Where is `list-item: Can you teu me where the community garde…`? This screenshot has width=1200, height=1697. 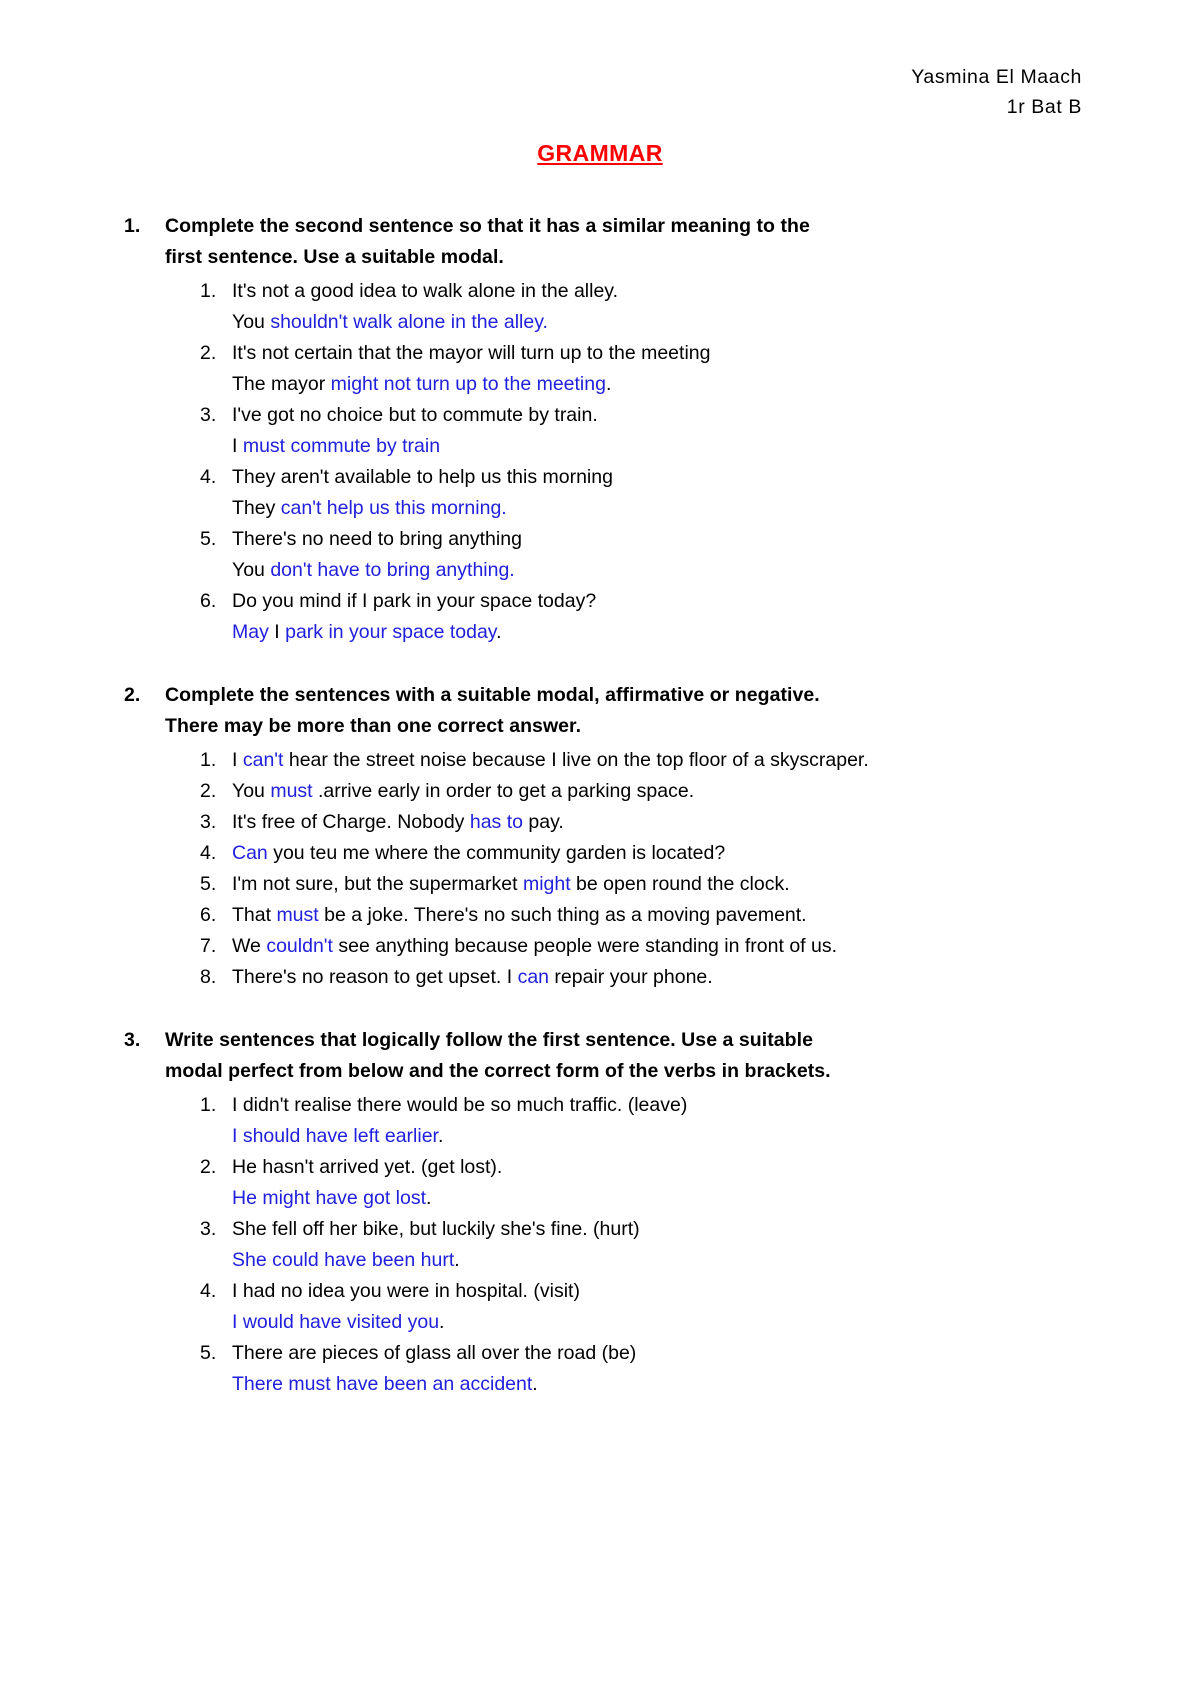
list-item: Can you teu me where the community garde… is located at coordinates (623, 853).